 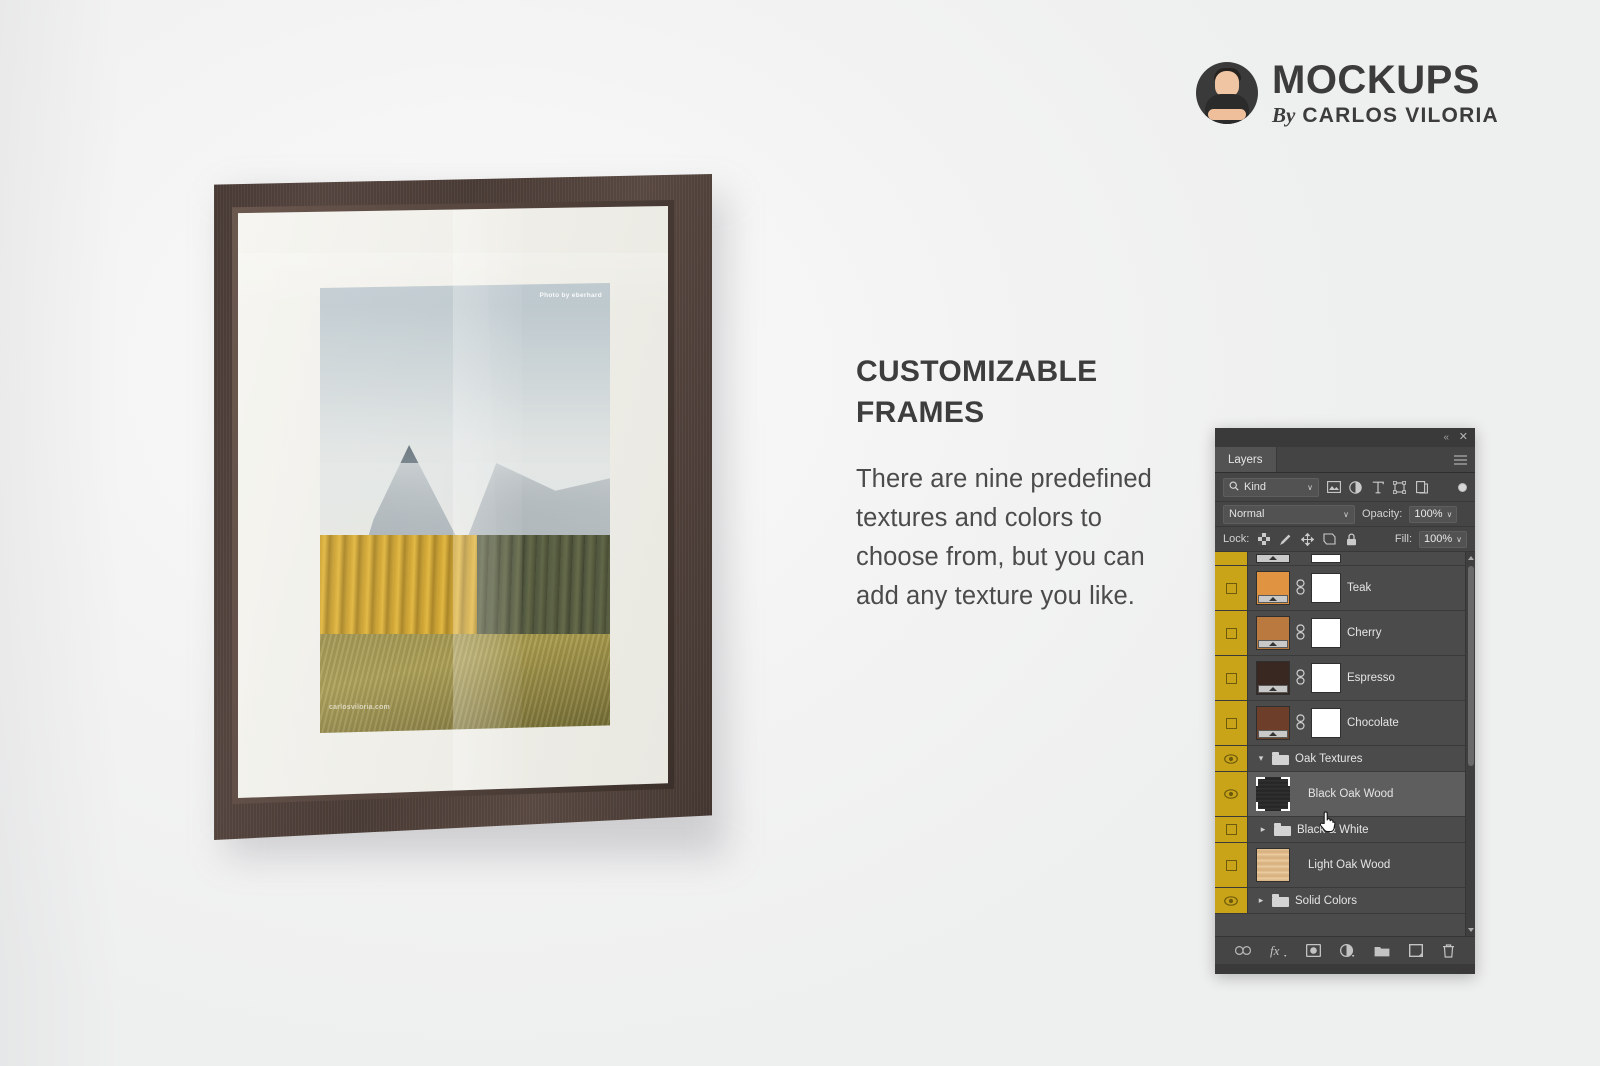 What do you see at coordinates (1243, 950) in the screenshot?
I see `link-layers-icon` at bounding box center [1243, 950].